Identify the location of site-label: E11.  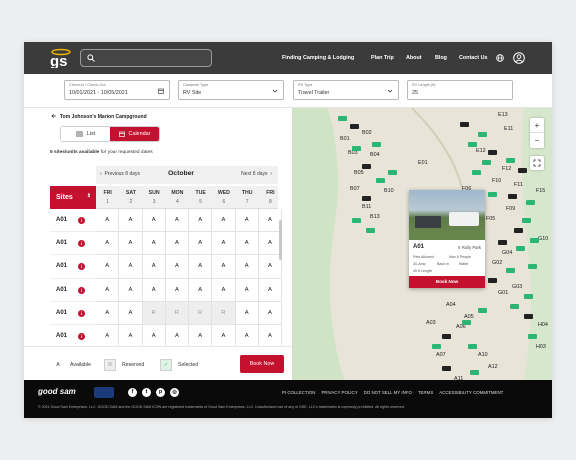
(508, 129).